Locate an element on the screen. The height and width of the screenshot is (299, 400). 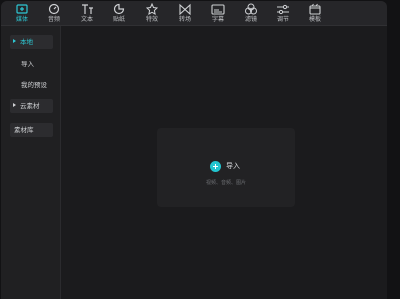
import-hint-text: 视频、音频、图片 is located at coordinates (225, 183).